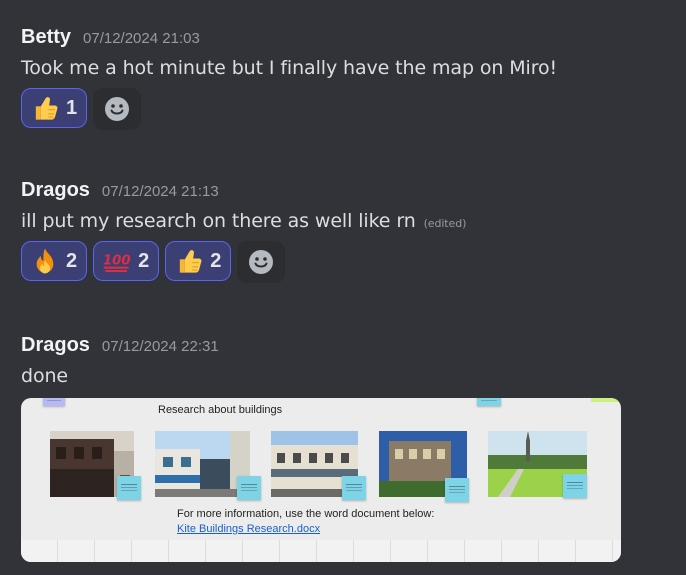 This screenshot has width=686, height=575. What do you see at coordinates (353, 360) in the screenshot?
I see `message: Dragos 07/12/2024 22:31 done` at bounding box center [353, 360].